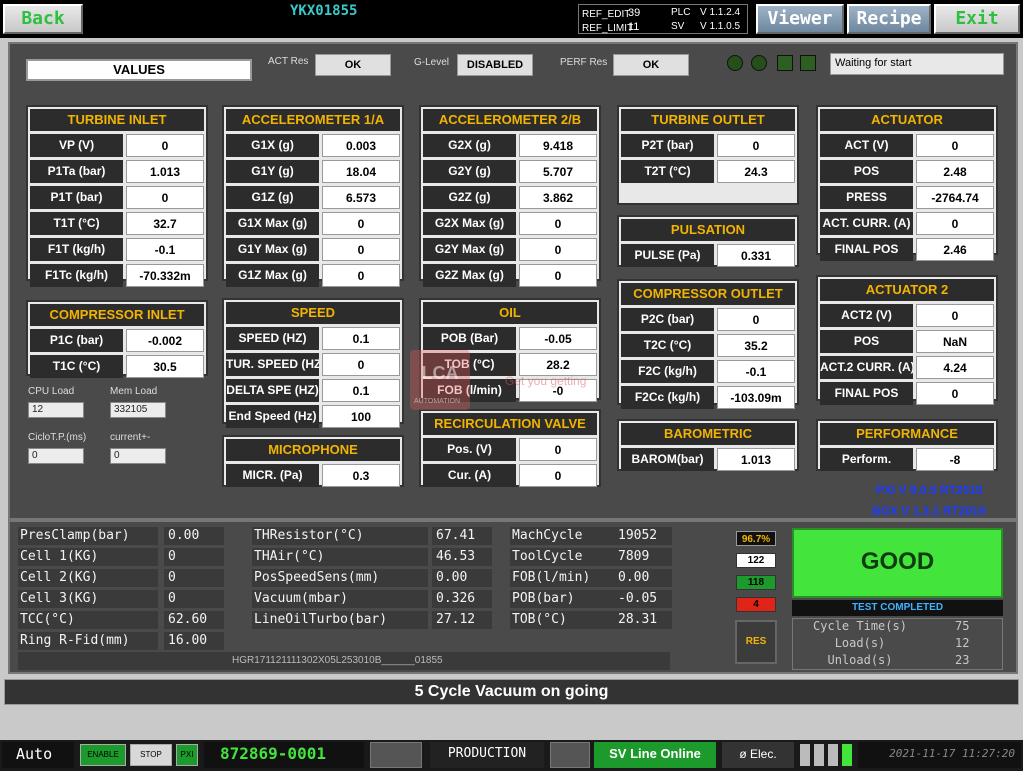 This screenshot has height=771, width=1023. What do you see at coordinates (977, 19) in the screenshot?
I see `exit-button: Exit` at bounding box center [977, 19].